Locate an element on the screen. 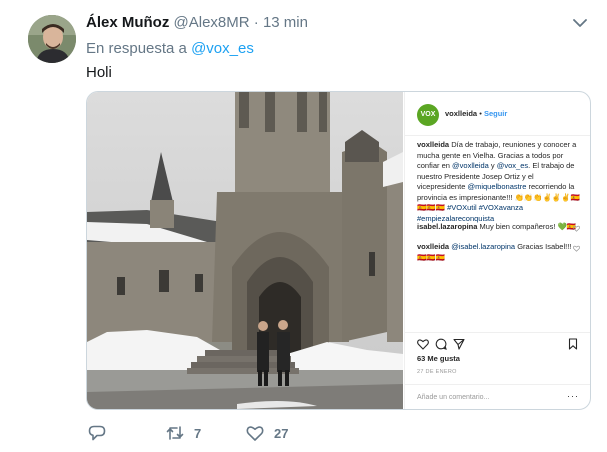 The image size is (607, 452). author-handle: @Alex8MR is located at coordinates (212, 22).